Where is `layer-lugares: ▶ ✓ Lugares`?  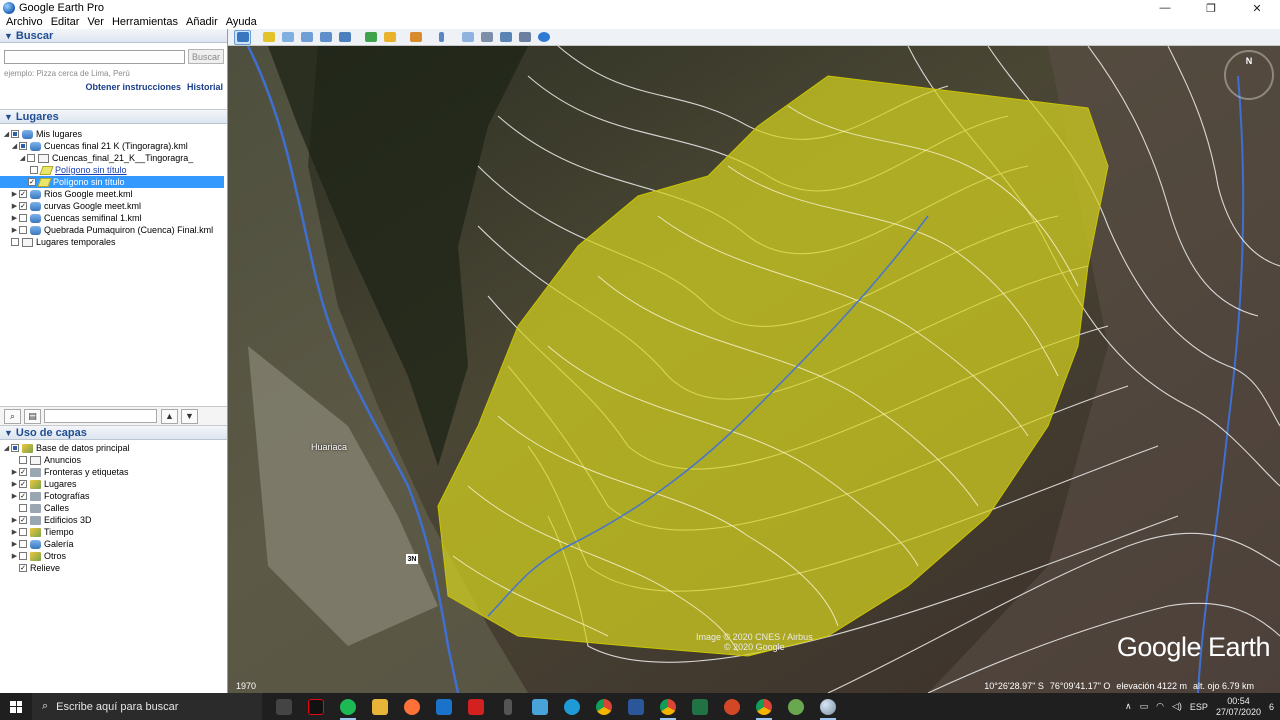
layer-lugares: ▶ ✓ Lugares is located at coordinates (43, 484).